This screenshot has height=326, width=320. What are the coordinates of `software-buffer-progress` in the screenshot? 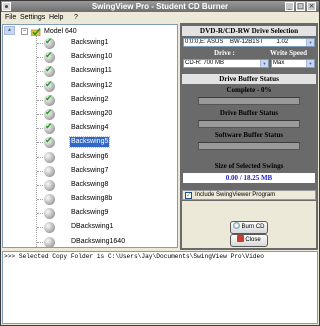 It's located at (249, 146).